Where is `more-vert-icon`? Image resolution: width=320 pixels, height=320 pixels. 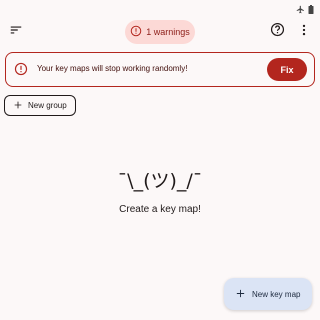
more-vert-icon is located at coordinates (304, 32).